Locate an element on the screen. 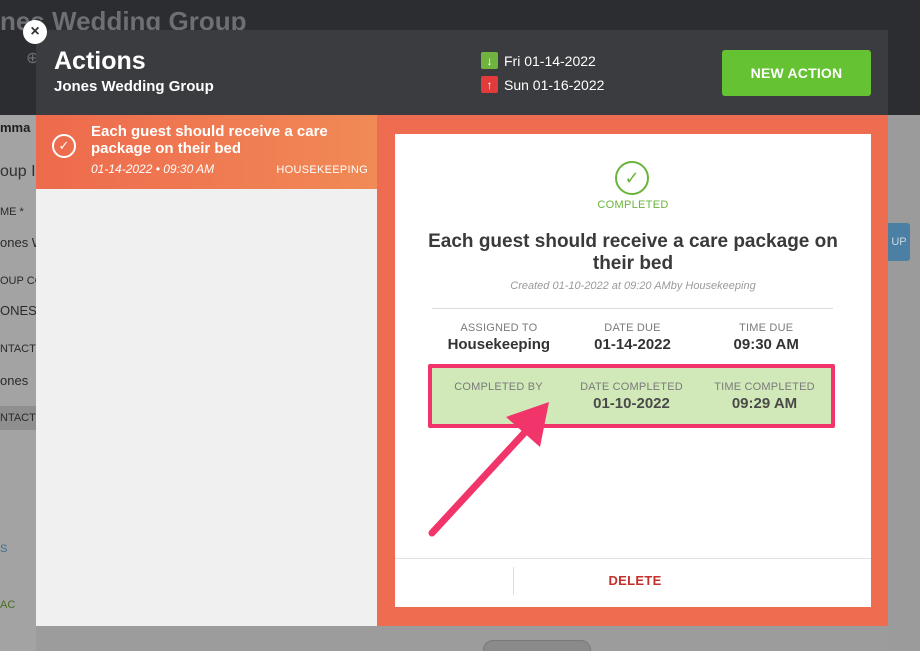  assigned-to: ASSIGNED TO Housekeeping is located at coordinates (499, 337).